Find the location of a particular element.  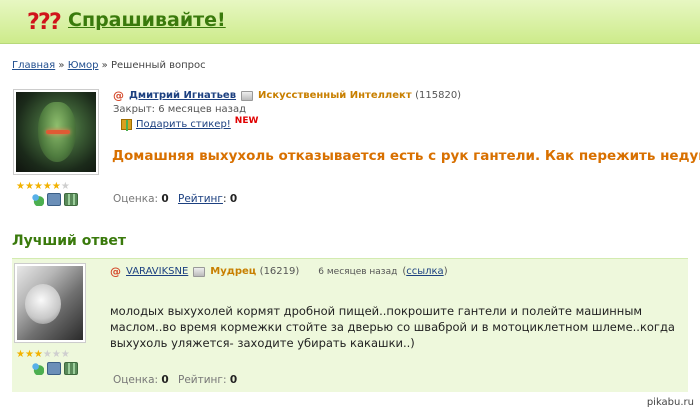

question-score: Оценка: 0 is located at coordinates (141, 199).